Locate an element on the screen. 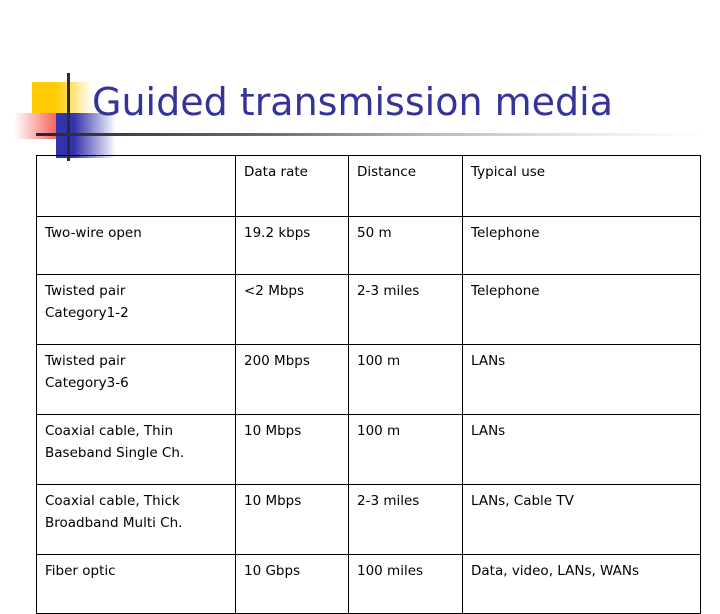  decoration-red-square is located at coordinates (40, 126).